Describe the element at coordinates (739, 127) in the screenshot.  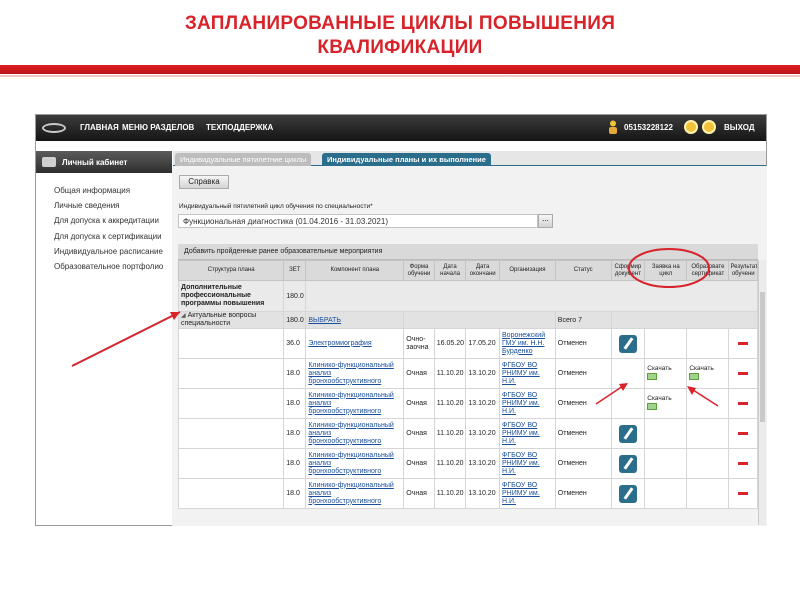
I see `logout-link: ВЫХОД` at that location.